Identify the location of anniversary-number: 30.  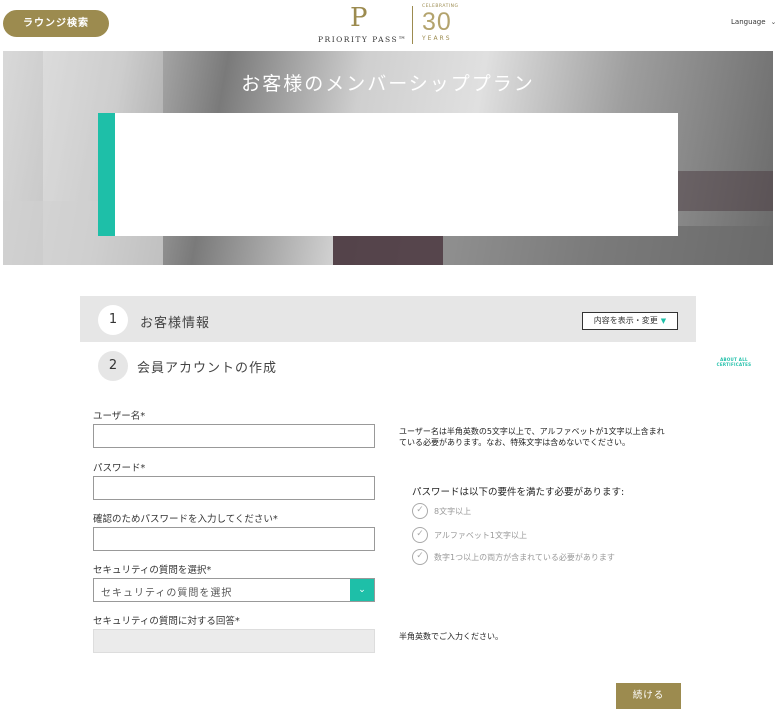
(437, 22).